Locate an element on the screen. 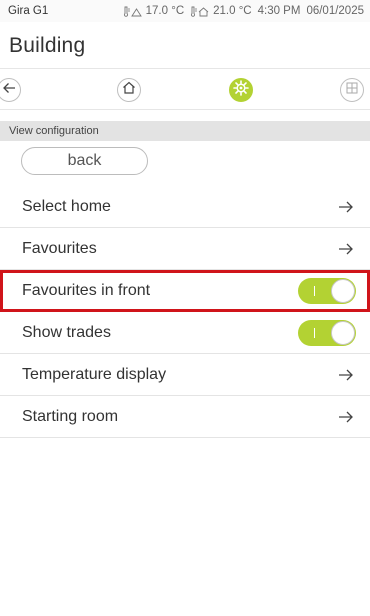 This screenshot has height=616, width=370. list-item-label: Favourites is located at coordinates (59, 248).